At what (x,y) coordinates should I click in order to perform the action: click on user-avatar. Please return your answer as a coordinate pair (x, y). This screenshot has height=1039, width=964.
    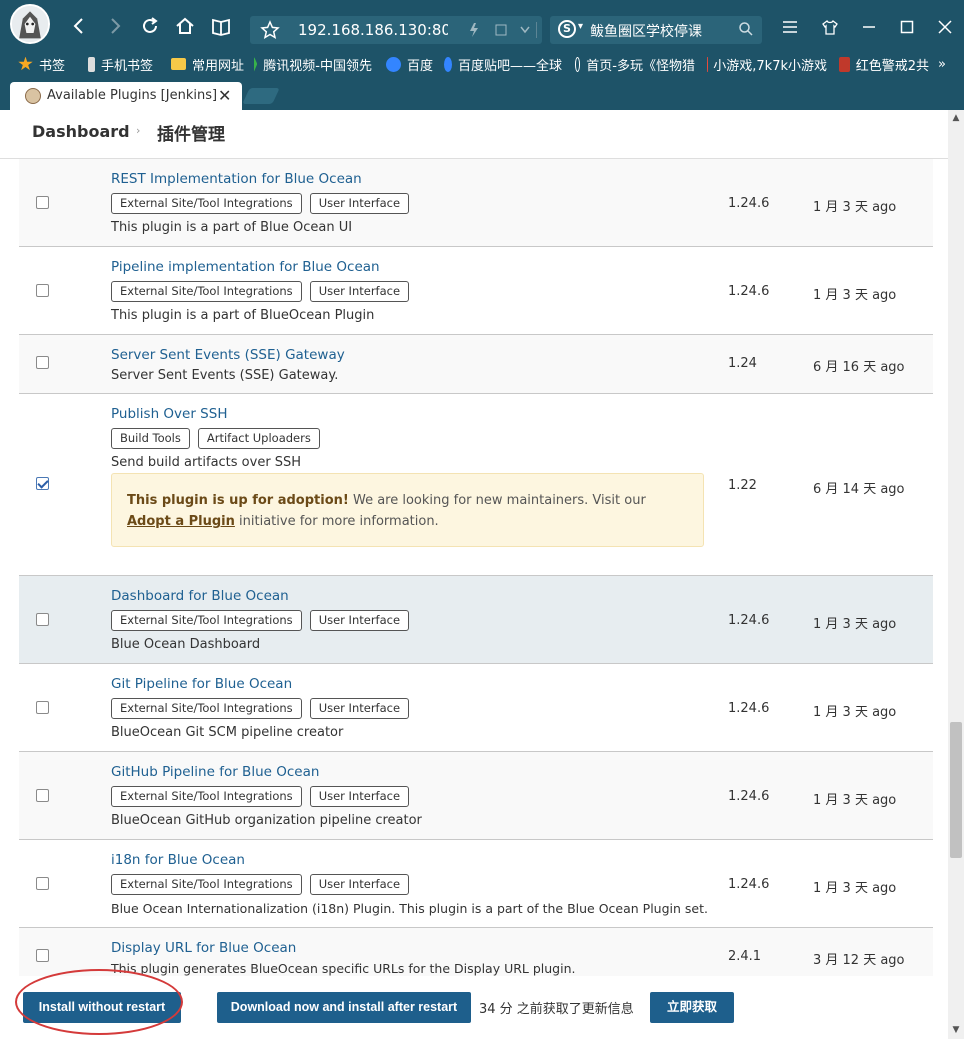
    Looking at the image, I should click on (30, 24).